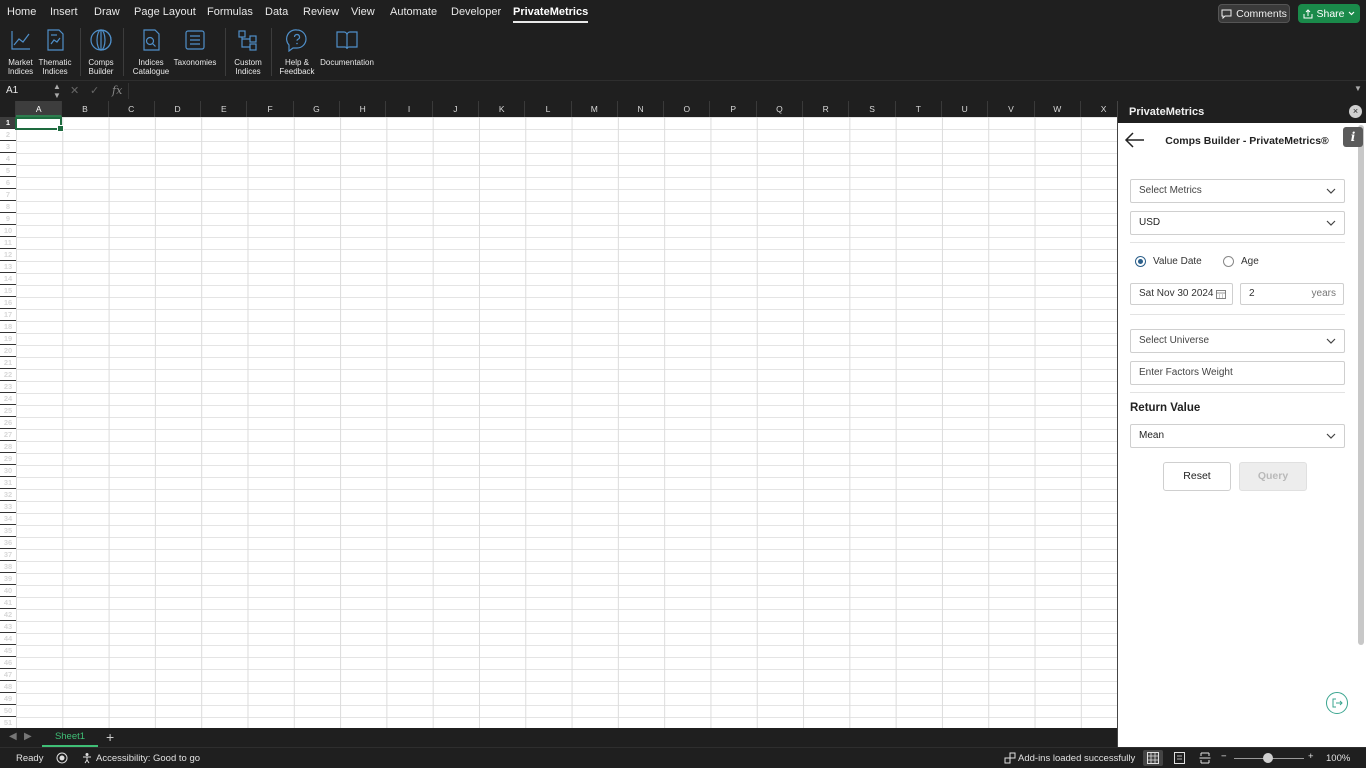 This screenshot has width=1366, height=768. I want to click on tab-page-layout: Page Layout, so click(165, 12).